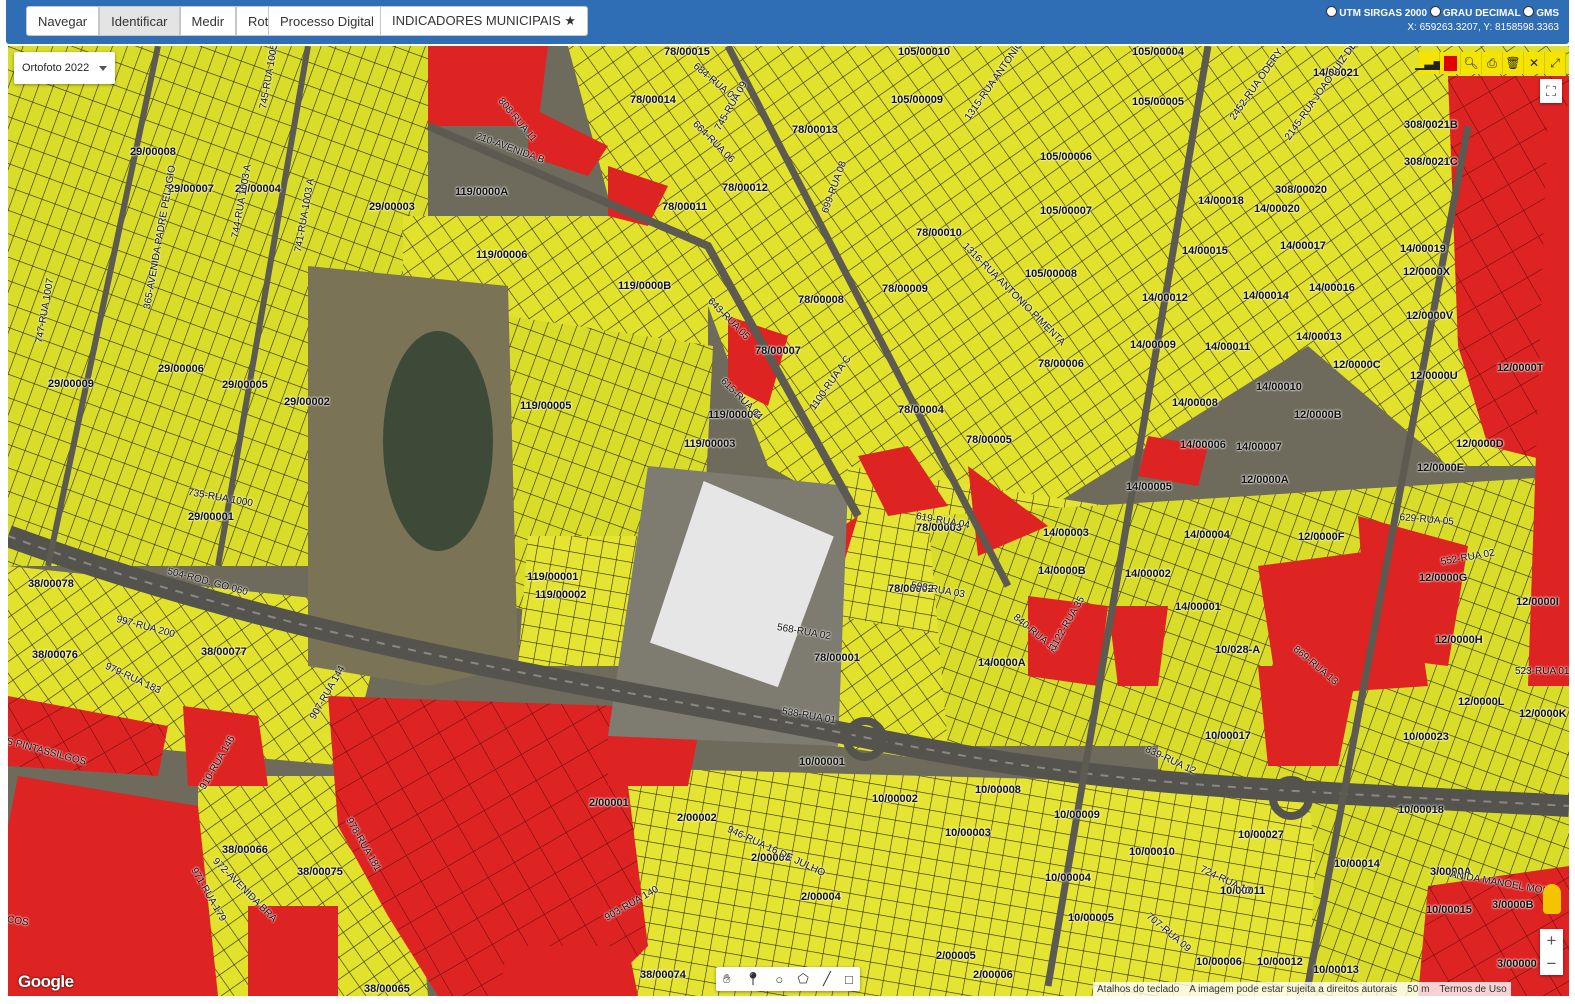 The height and width of the screenshot is (1004, 1575). What do you see at coordinates (821, 300) in the screenshot?
I see `lot-label: 78/00008` at bounding box center [821, 300].